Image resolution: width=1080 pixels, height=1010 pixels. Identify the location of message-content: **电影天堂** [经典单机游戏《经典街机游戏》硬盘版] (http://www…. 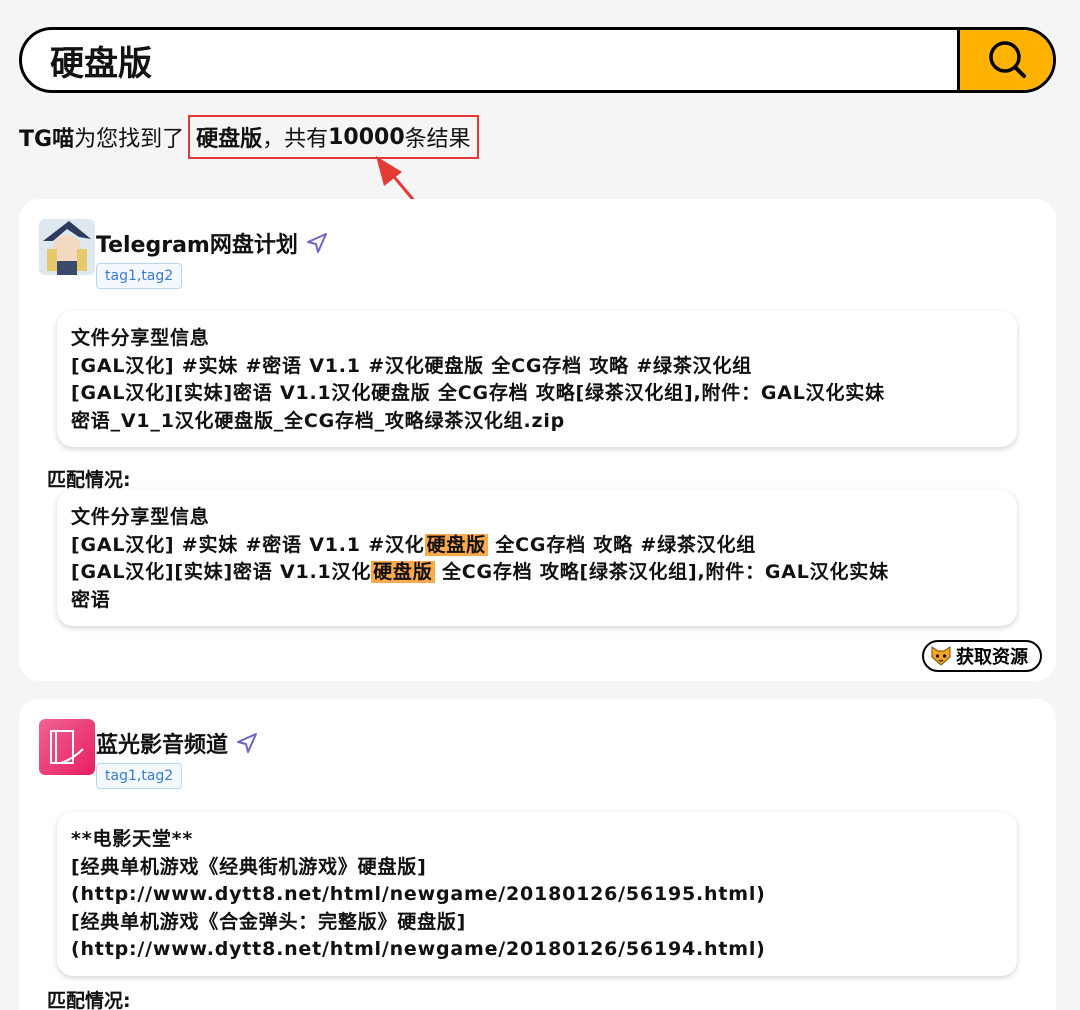
(537, 894).